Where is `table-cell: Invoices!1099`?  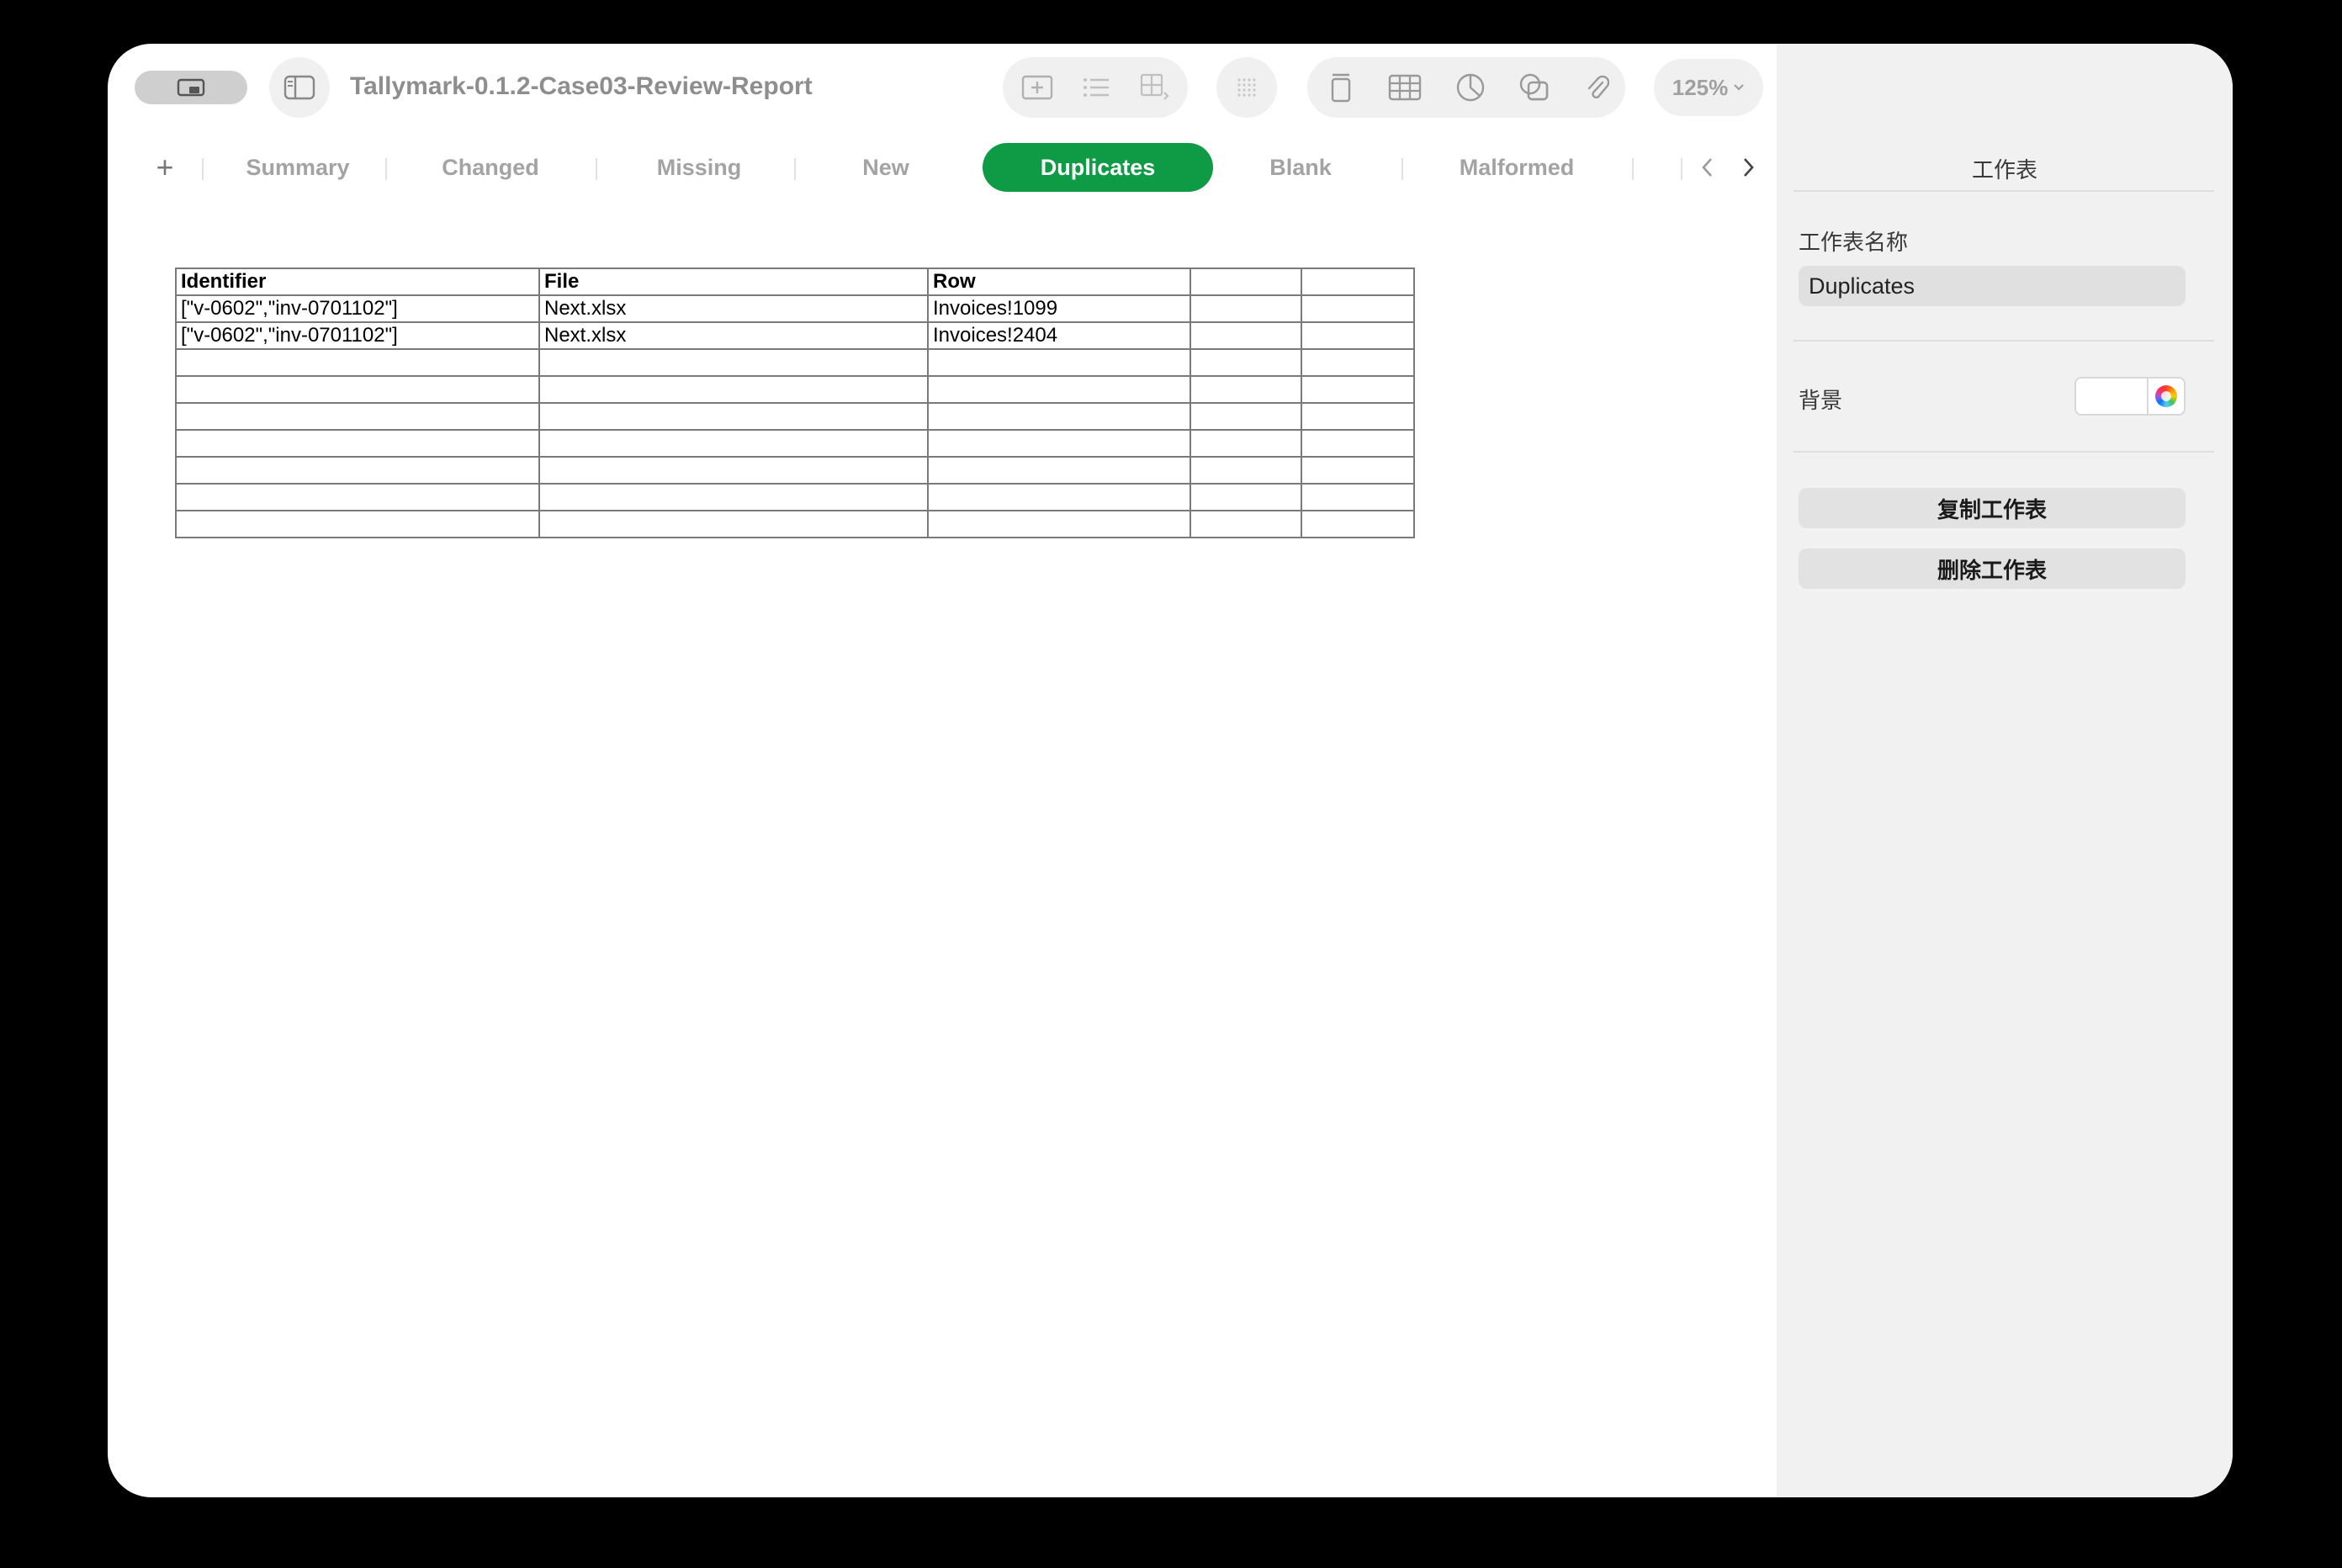
table-cell: Invoices!1099 is located at coordinates (1059, 308).